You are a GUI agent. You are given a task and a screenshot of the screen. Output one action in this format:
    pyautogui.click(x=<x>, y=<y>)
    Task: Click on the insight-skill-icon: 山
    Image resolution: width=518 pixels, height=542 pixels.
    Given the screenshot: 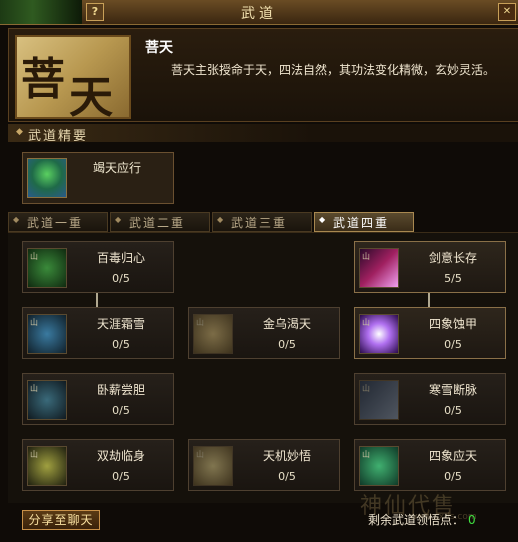 What is the action you would take?
    pyautogui.click(x=213, y=466)
    